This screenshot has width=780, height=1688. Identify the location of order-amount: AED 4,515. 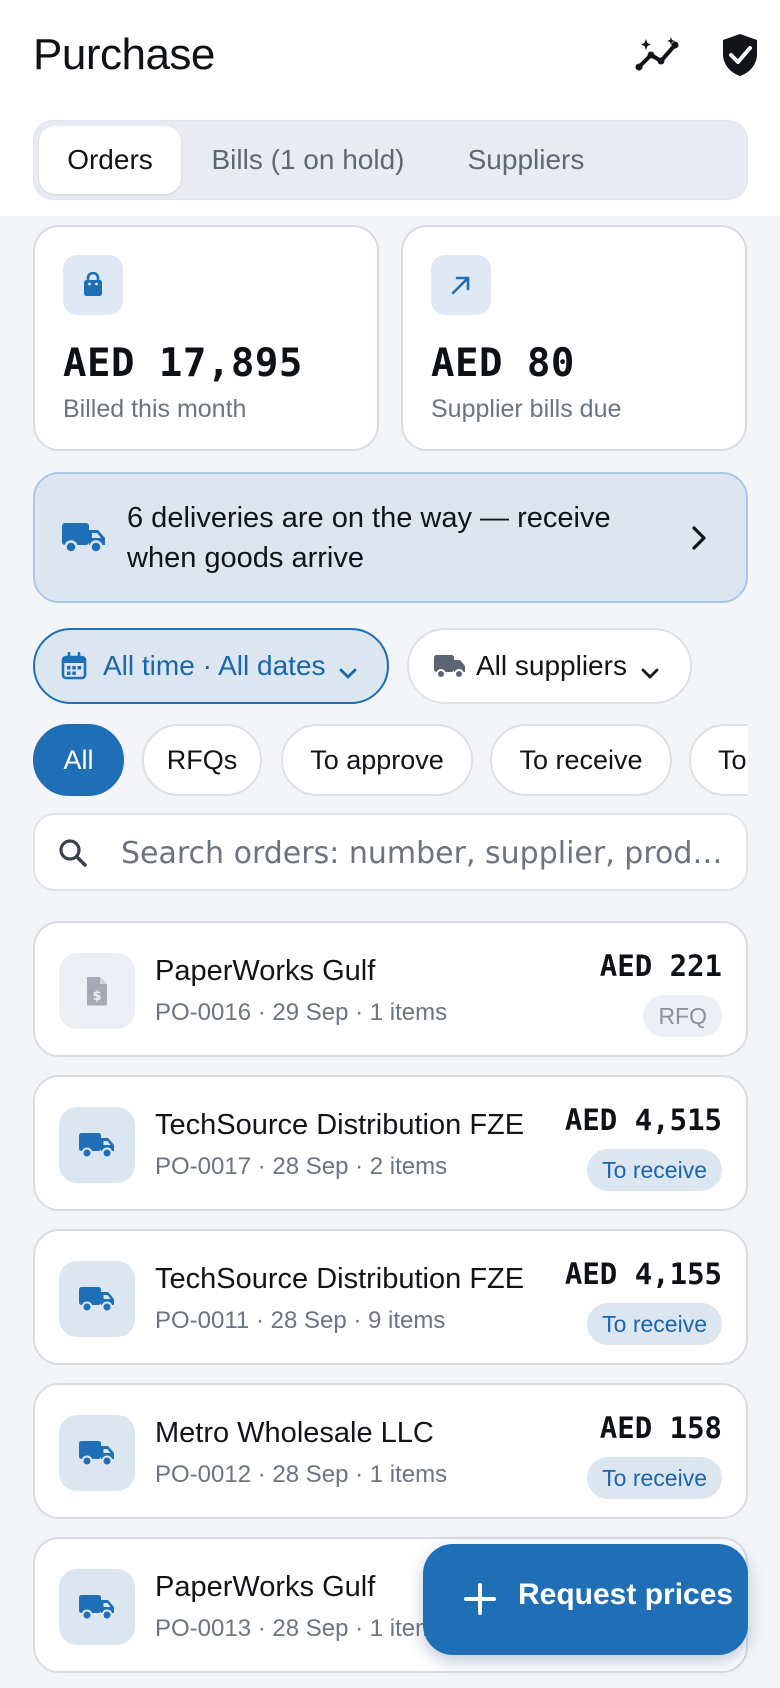
(643, 1120).